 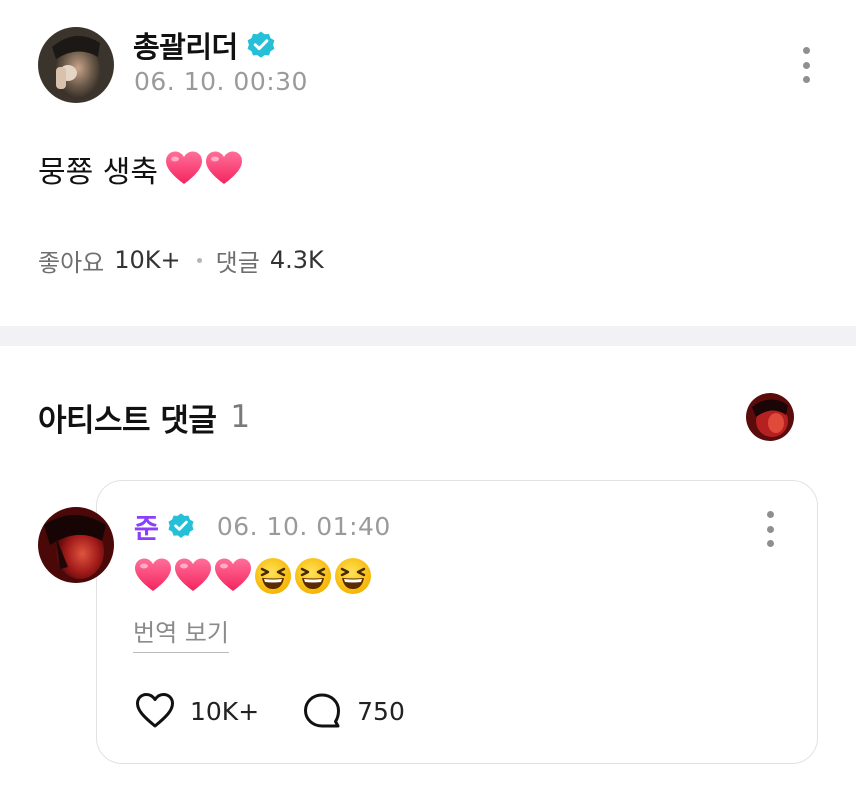 I want to click on artist-comments-title: 아티스트 댓글, so click(x=127, y=420).